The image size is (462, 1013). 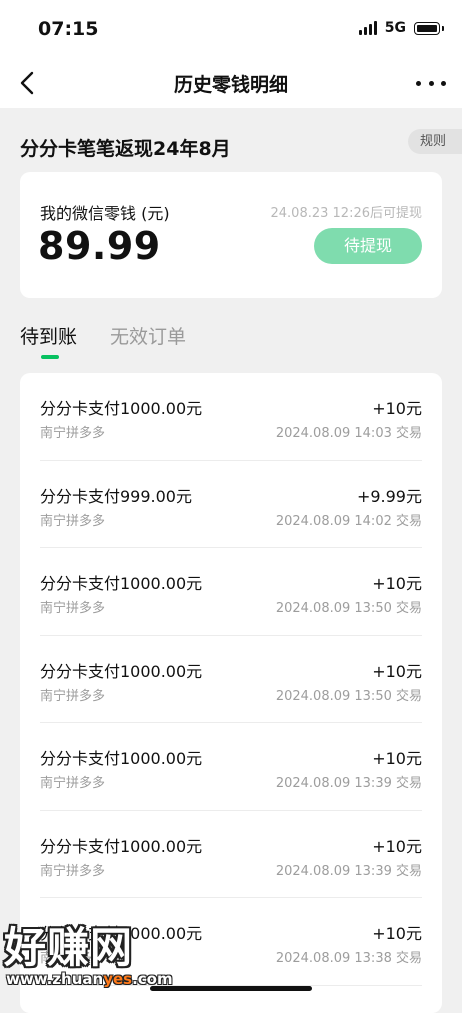 I want to click on transaction-time: 2024.08.09 14:03 交易, so click(x=348, y=433).